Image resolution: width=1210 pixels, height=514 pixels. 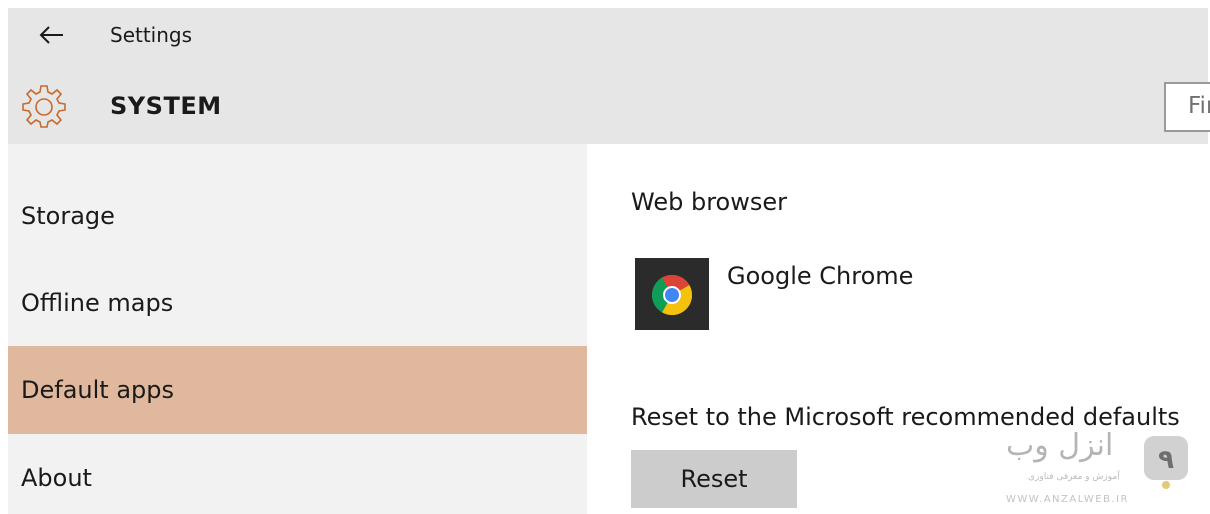 I want to click on watermark-brand: انزل وب, so click(x=1060, y=445).